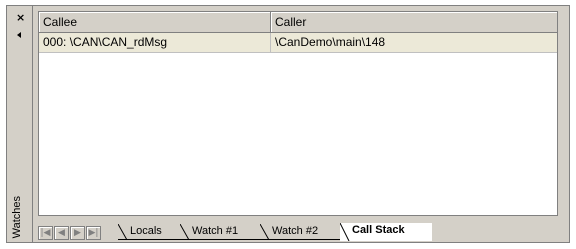 The image size is (576, 249). I want to click on last-page-icon: ▶|, so click(93, 233).